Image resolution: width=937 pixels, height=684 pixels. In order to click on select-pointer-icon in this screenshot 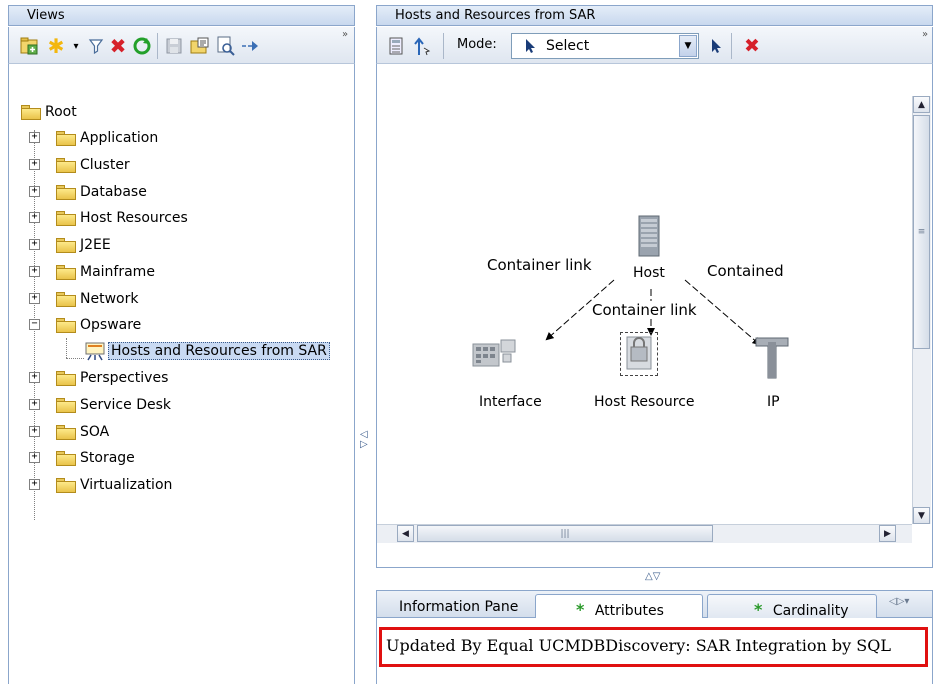, I will do `click(716, 46)`.